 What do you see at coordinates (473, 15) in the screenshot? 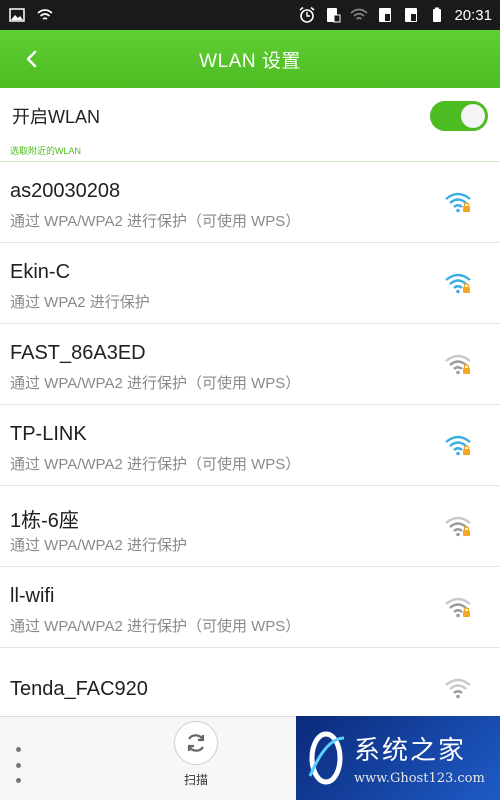
I see `status-time: 20:31` at bounding box center [473, 15].